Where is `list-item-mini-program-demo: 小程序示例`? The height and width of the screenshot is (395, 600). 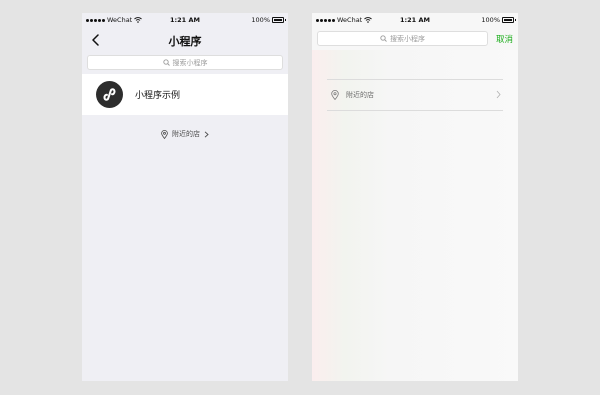 list-item-mini-program-demo: 小程序示例 is located at coordinates (185, 94).